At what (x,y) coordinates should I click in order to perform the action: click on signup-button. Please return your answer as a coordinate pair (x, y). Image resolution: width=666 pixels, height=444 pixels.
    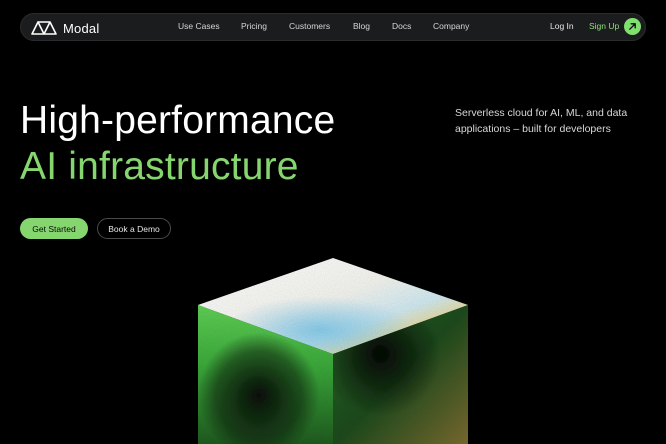
    Looking at the image, I should click on (632, 26).